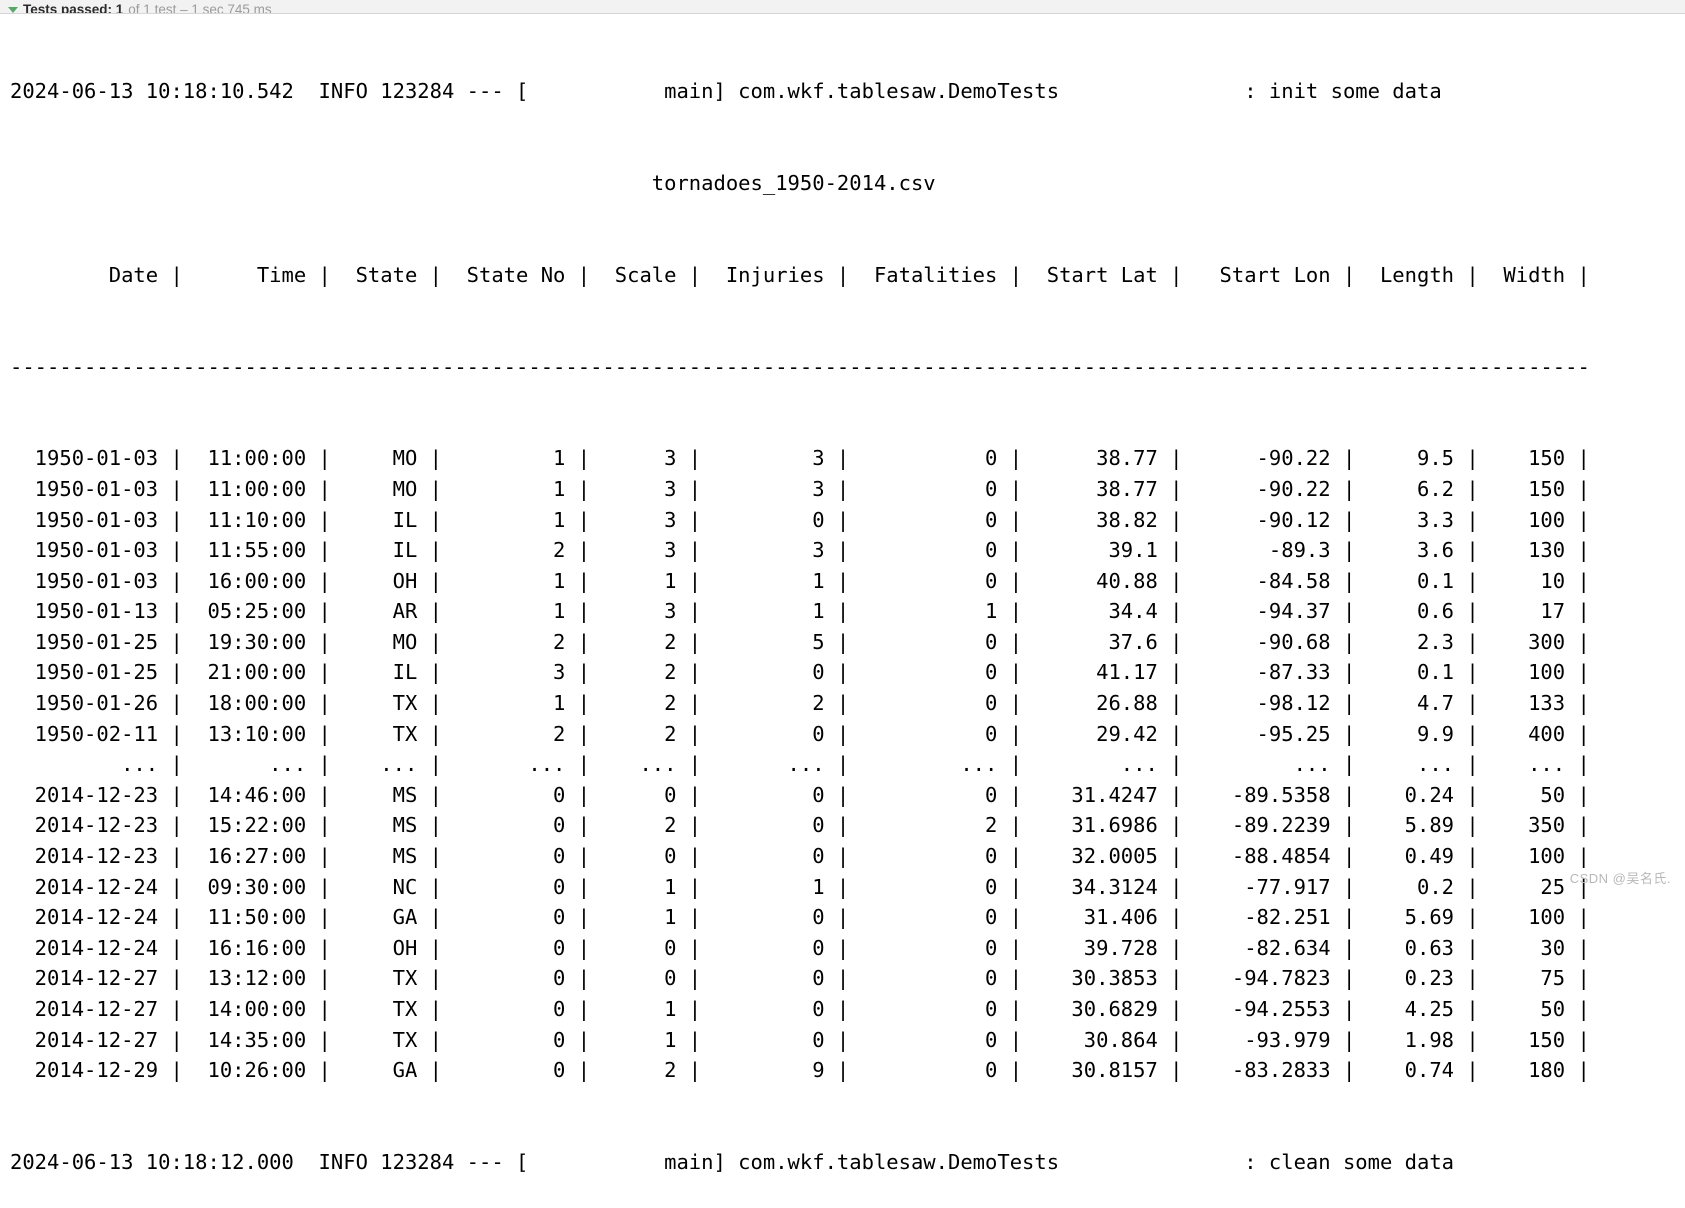 Image resolution: width=1685 pixels, height=1208 pixels. Describe the element at coordinates (73, 8) in the screenshot. I see `tests-passed-label: Tests passed: 1` at that location.